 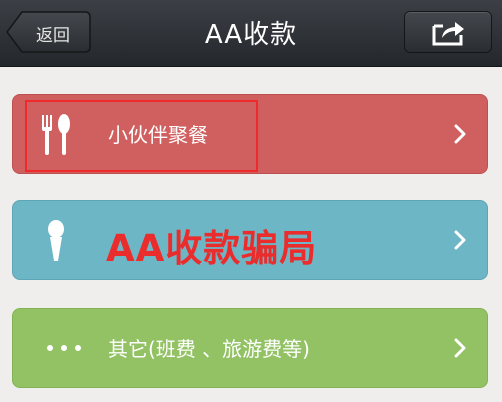 I want to click on overlay-caption: AA收款骗局, so click(x=212, y=248).